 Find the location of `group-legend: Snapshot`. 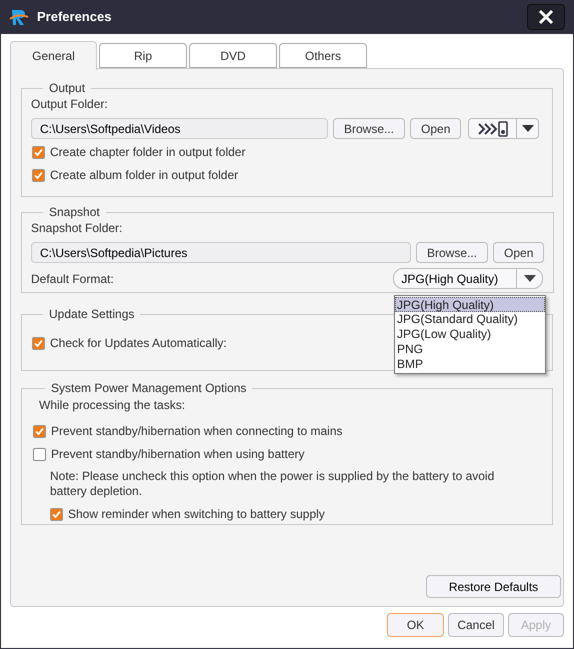

group-legend: Snapshot is located at coordinates (74, 212).